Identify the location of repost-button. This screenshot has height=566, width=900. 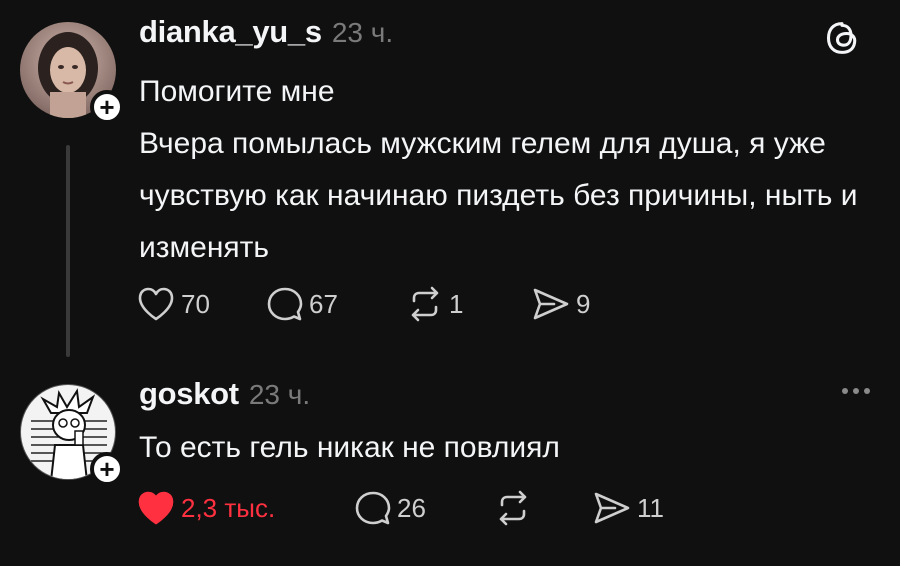
(544, 508).